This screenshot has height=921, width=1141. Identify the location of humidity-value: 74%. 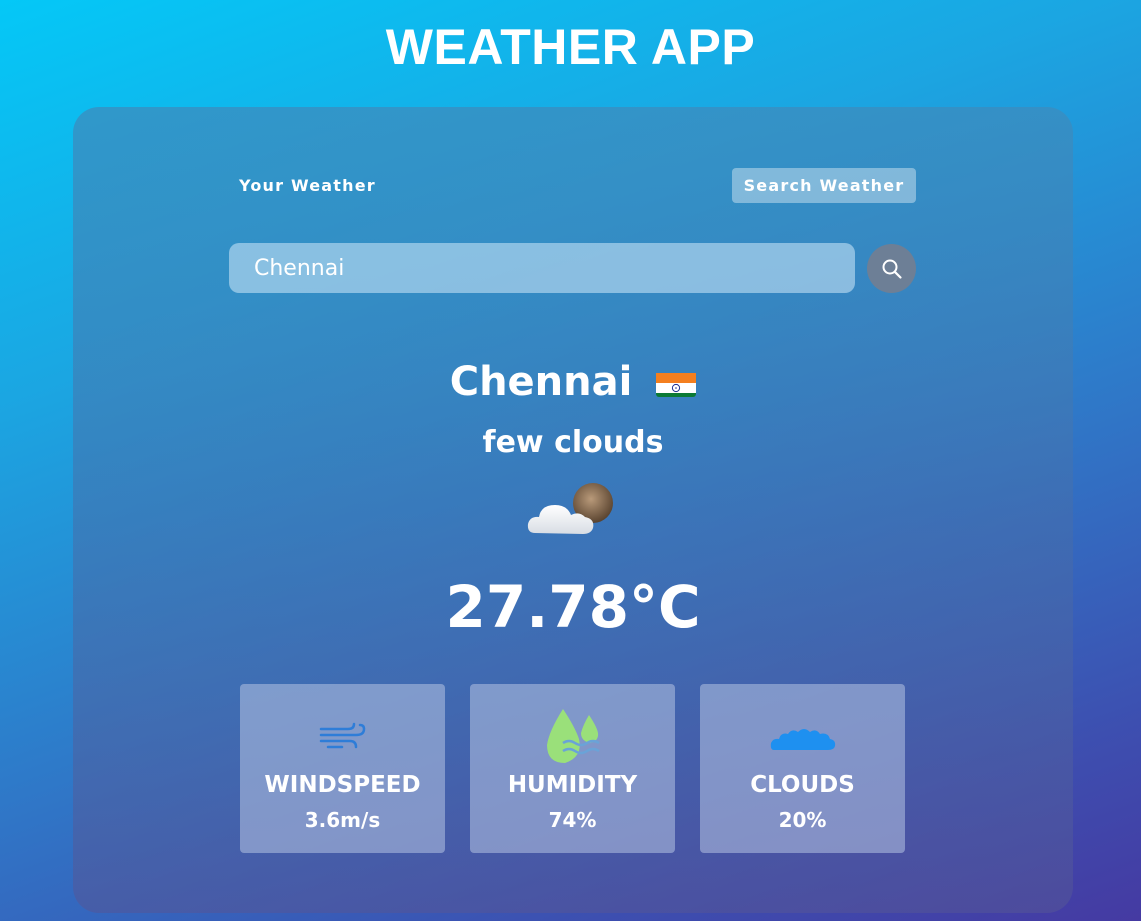
(572, 820).